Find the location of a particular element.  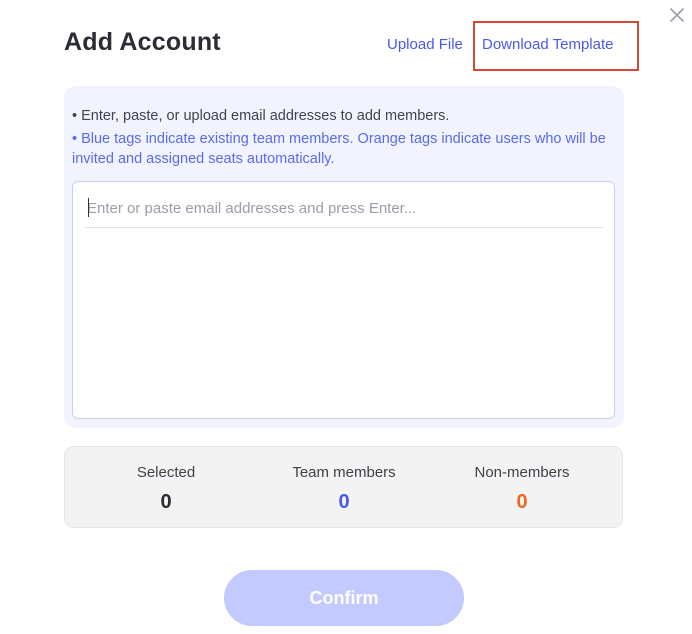

stat-non-members: Non-members 0 is located at coordinates (522, 488).